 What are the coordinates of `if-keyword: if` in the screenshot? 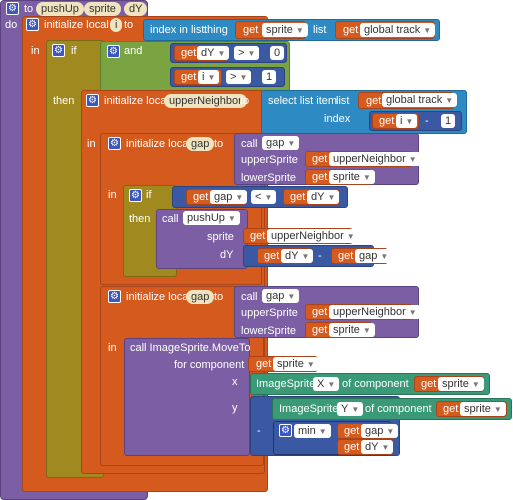 It's located at (74, 51).